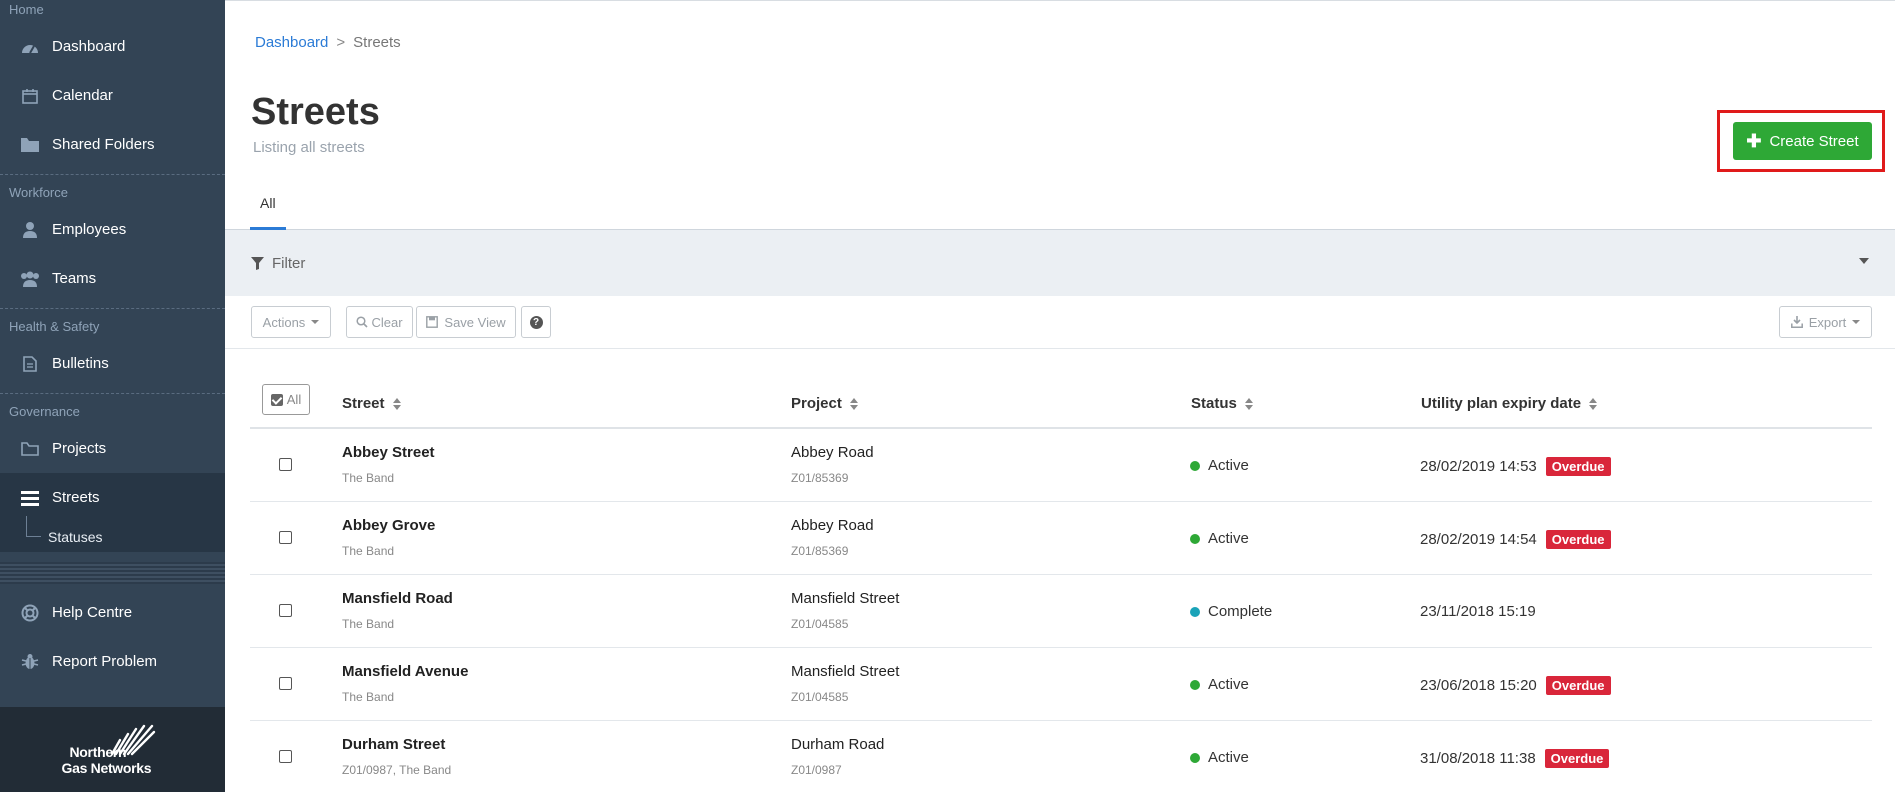  What do you see at coordinates (1060, 263) in the screenshot?
I see `filter-toggle: Filter` at bounding box center [1060, 263].